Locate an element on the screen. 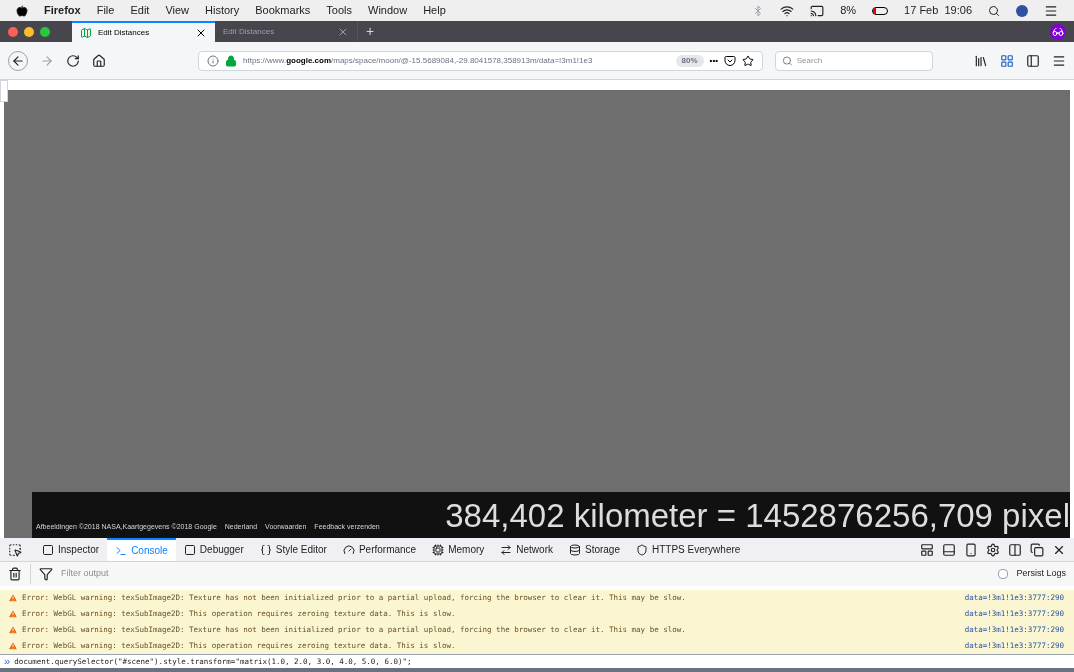  devtools-tab: Performance is located at coordinates (379, 549).